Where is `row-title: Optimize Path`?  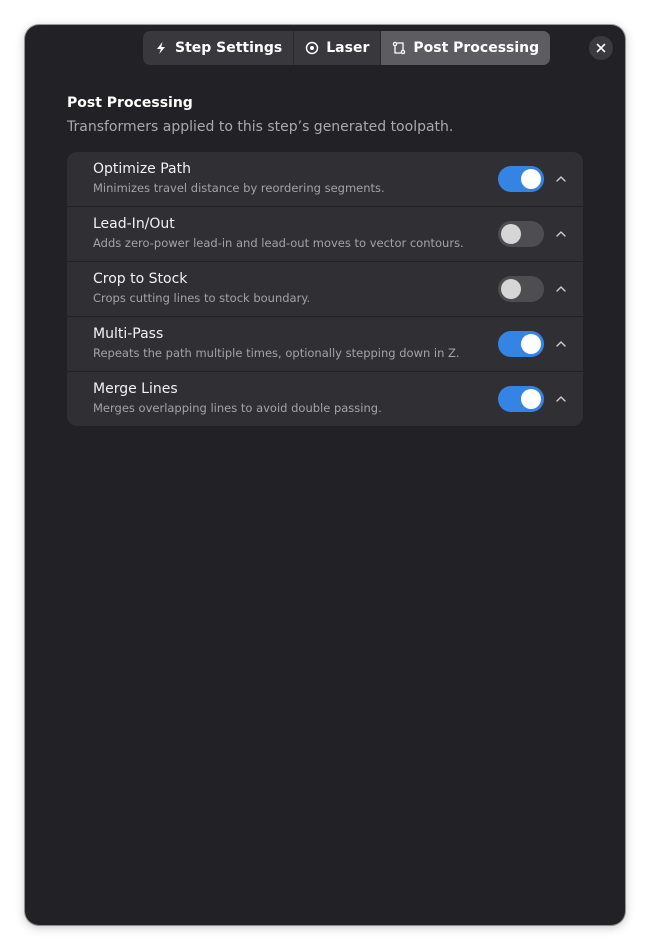 row-title: Optimize Path is located at coordinates (142, 169).